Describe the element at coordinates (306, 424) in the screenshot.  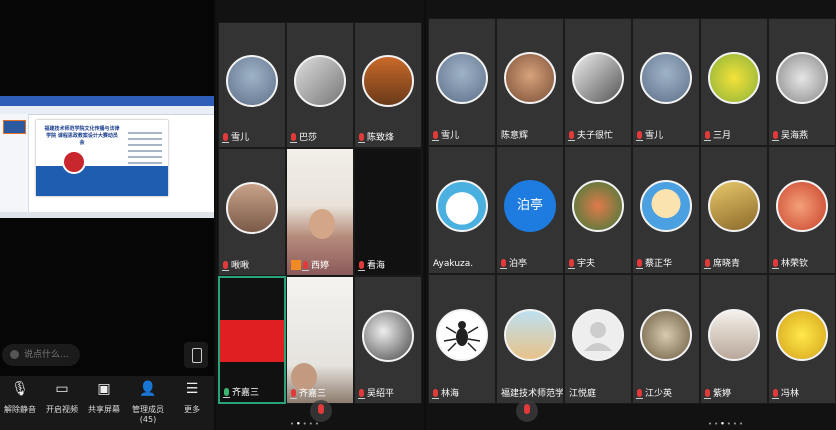
I see `page-indicator: •••••` at that location.